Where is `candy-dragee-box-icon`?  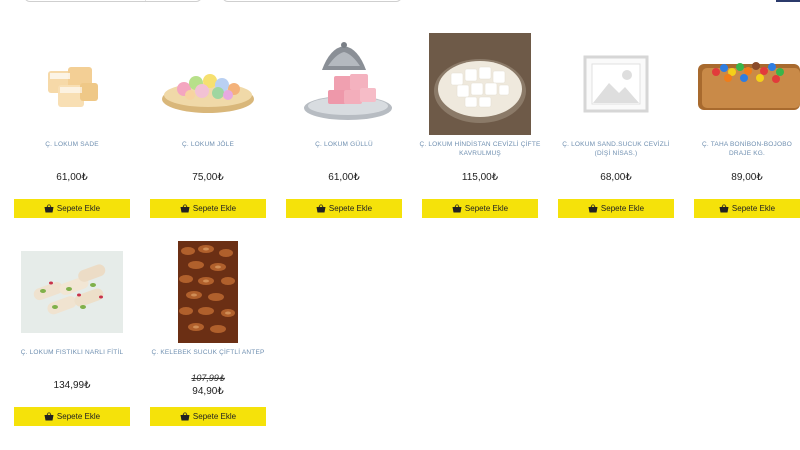 candy-dragee-box-icon is located at coordinates (749, 86).